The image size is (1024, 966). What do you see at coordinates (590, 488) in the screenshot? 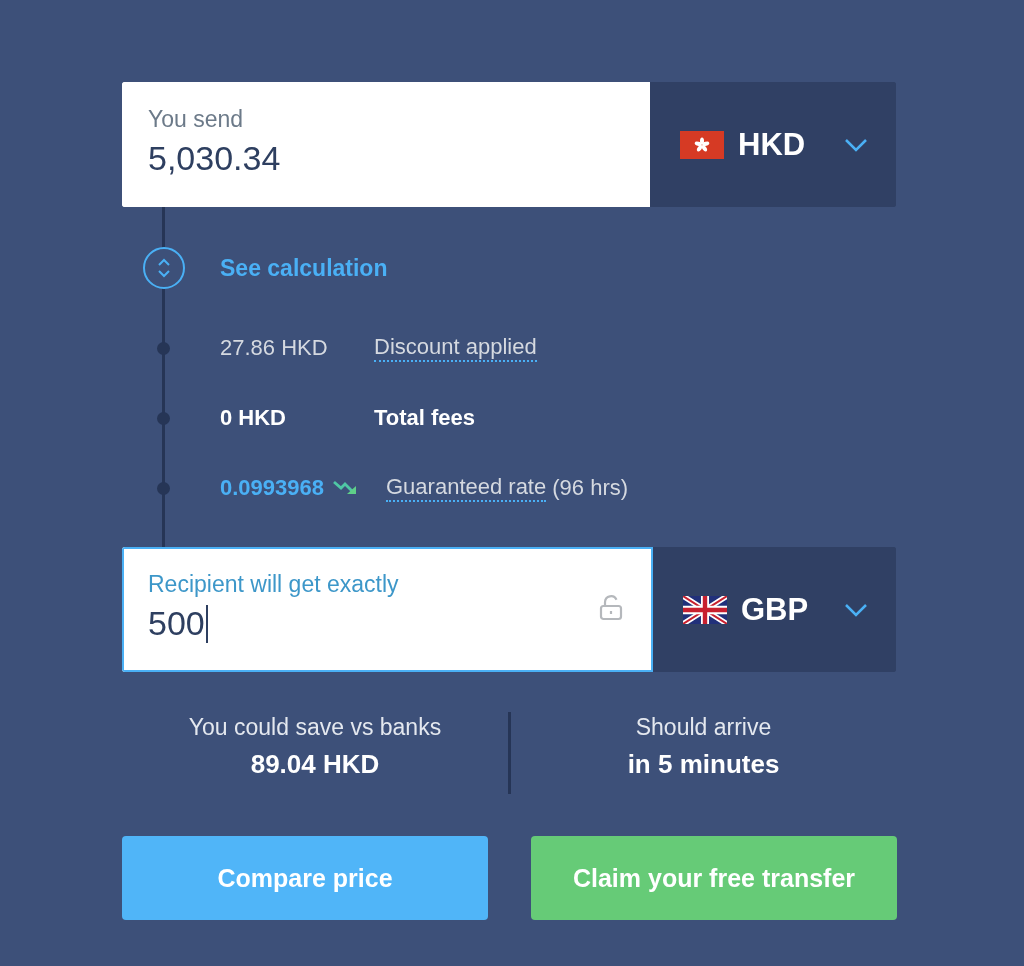
I see `rate-duration: (96 hrs)` at bounding box center [590, 488].